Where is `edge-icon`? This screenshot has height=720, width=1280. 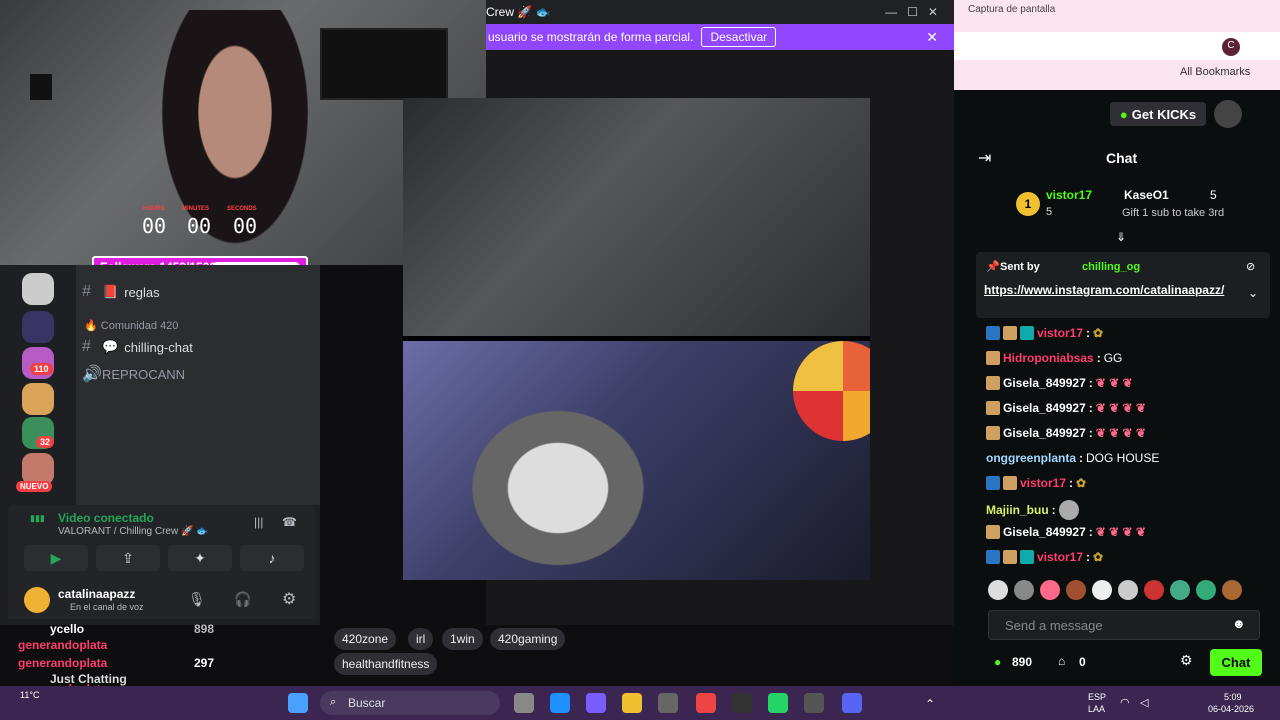
edge-icon is located at coordinates (560, 703).